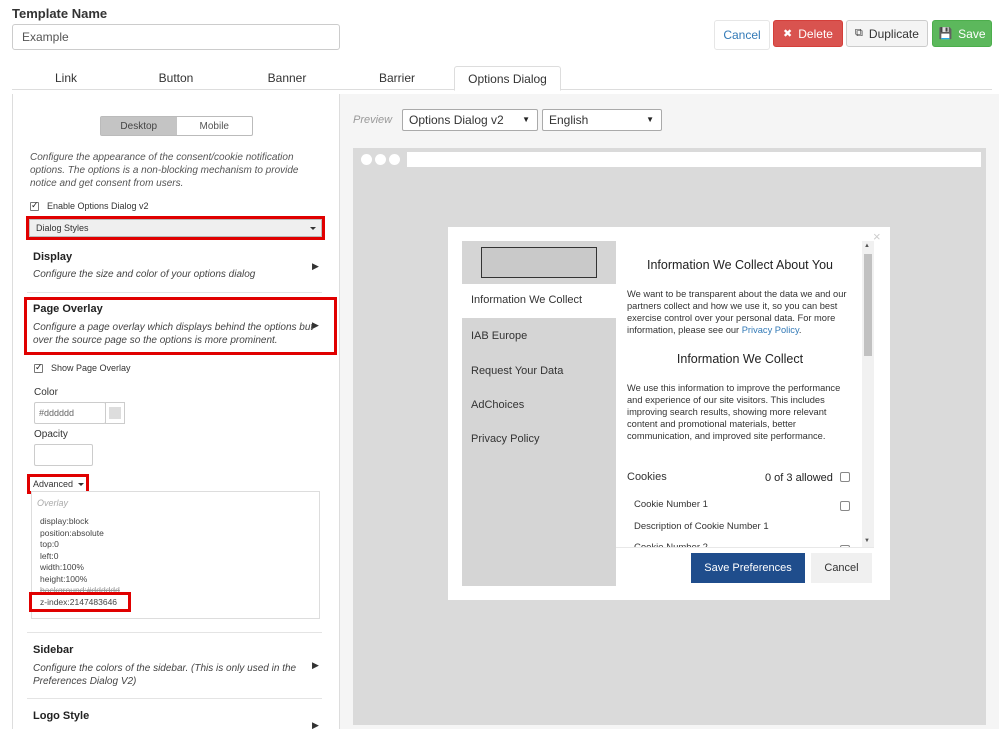  Describe the element at coordinates (859, 33) in the screenshot. I see `copy-icon: ⧉` at that location.